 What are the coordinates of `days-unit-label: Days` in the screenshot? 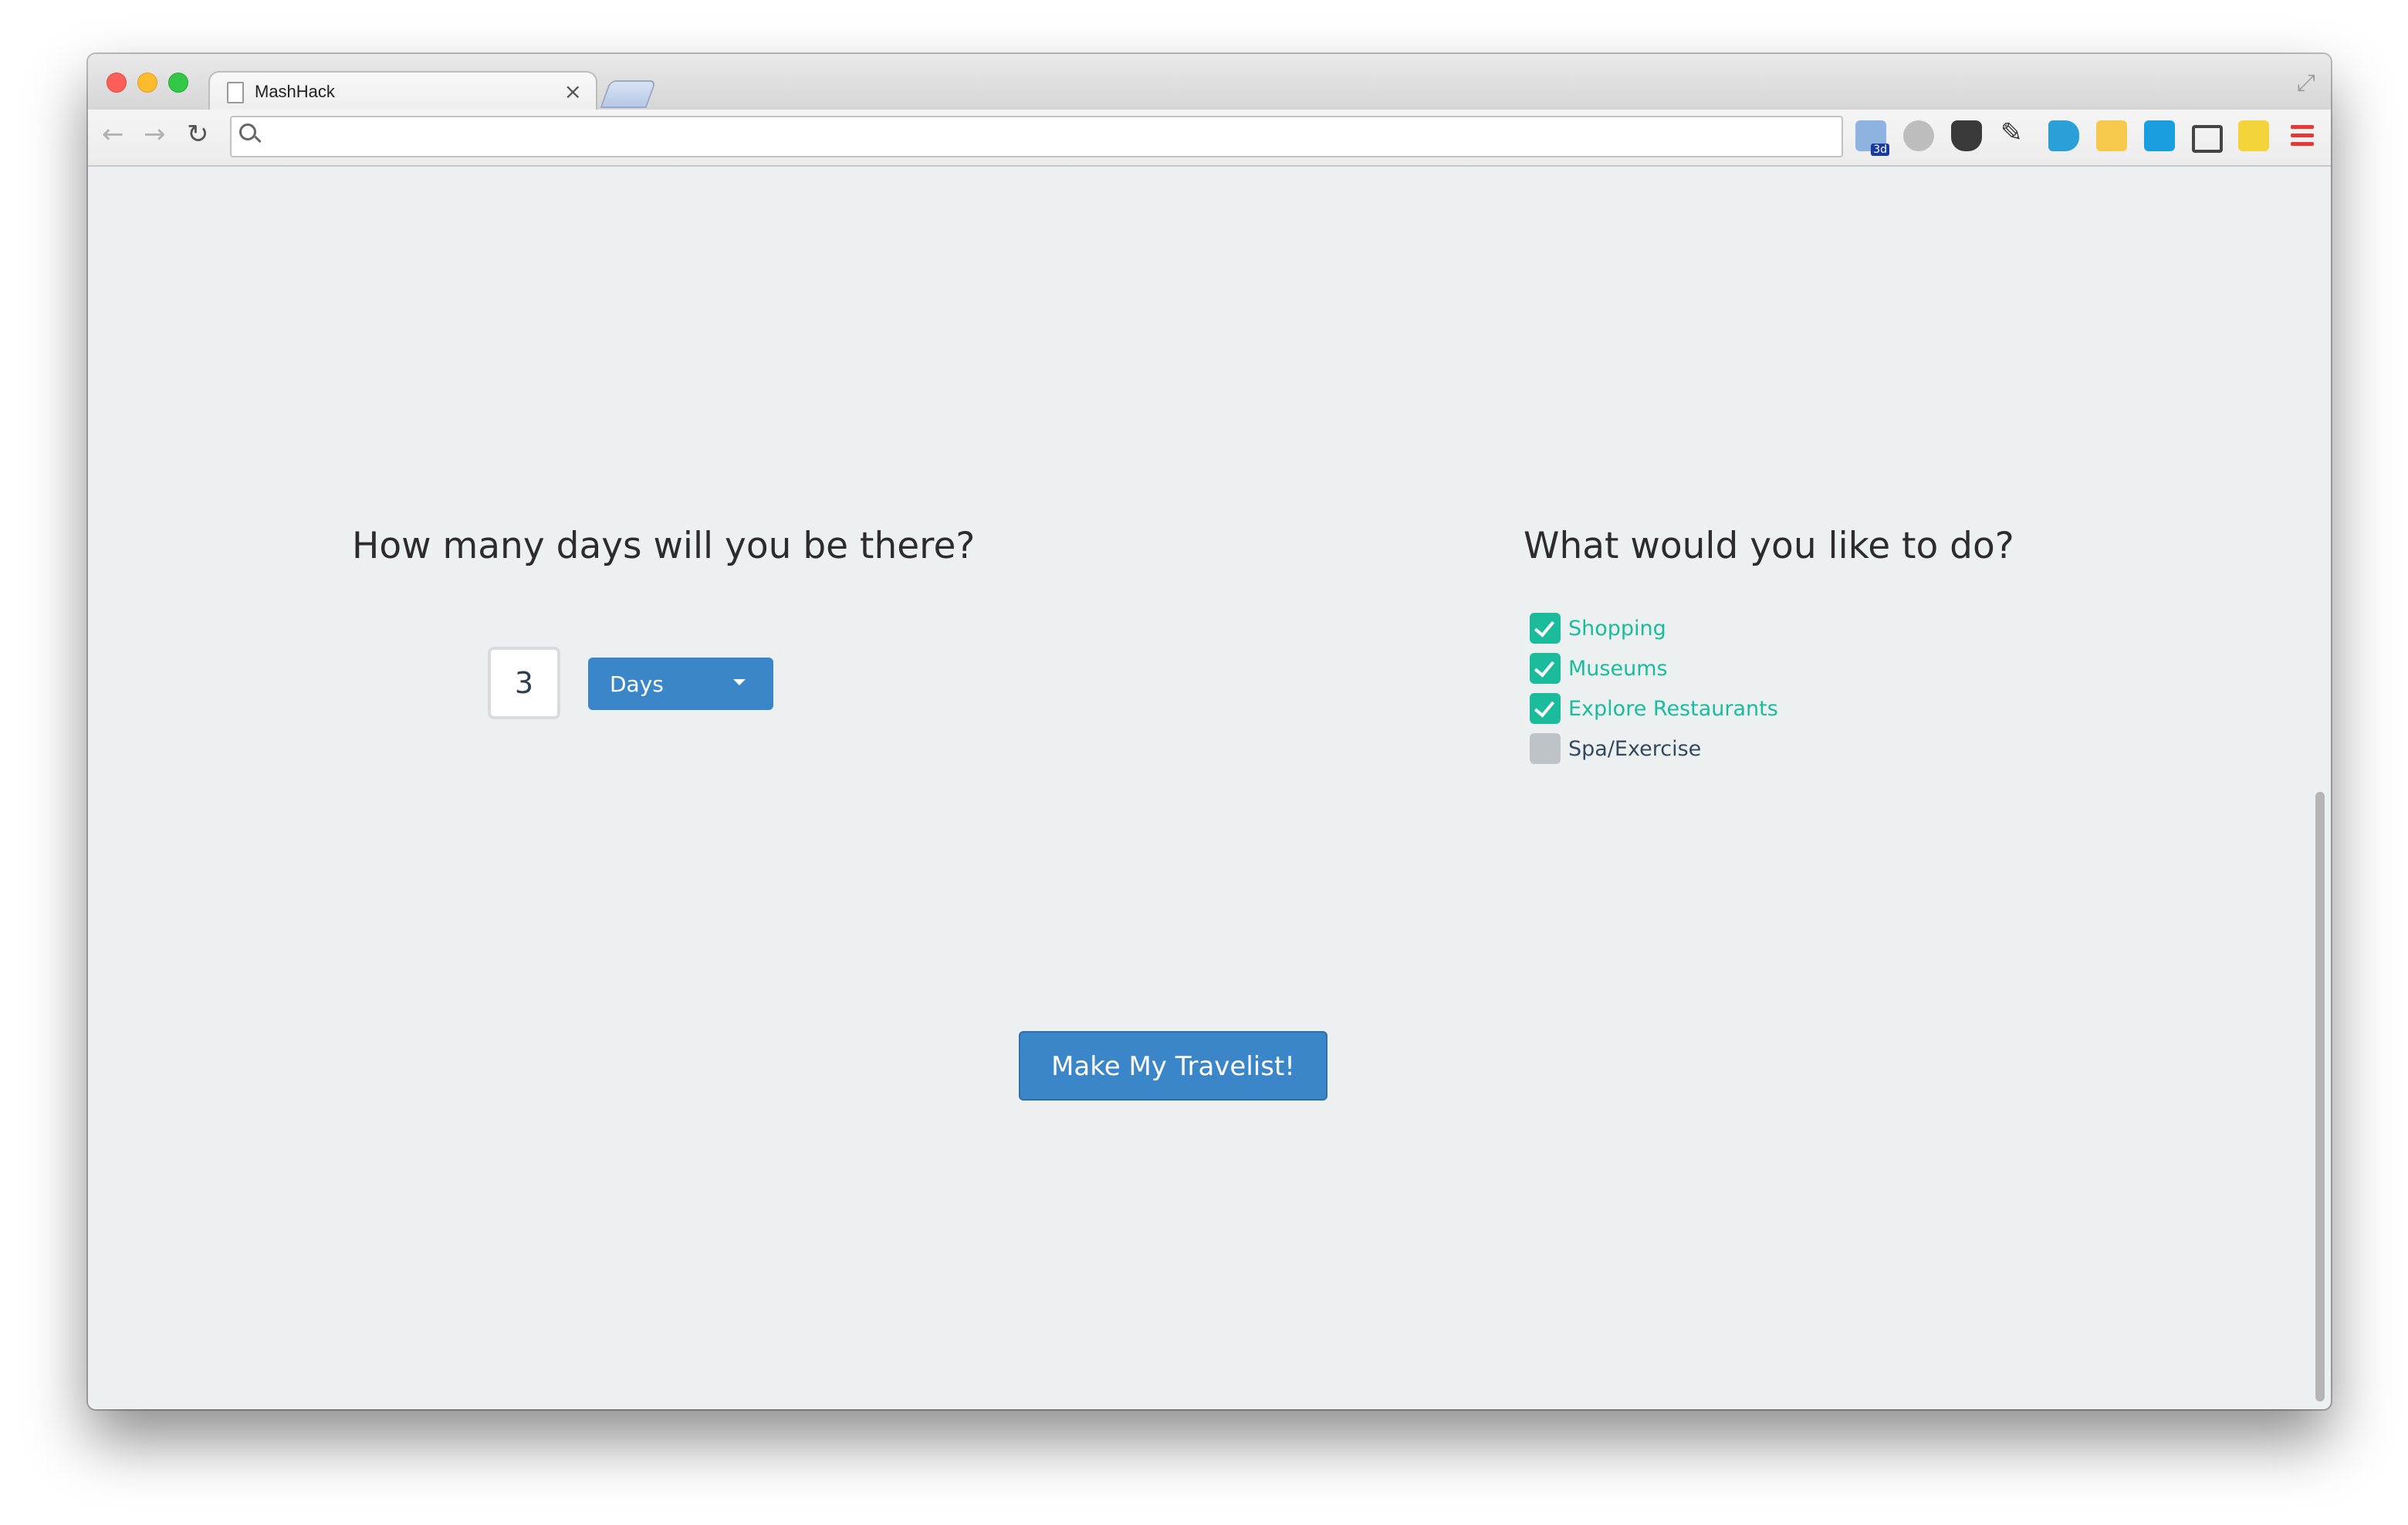 It's located at (637, 684).